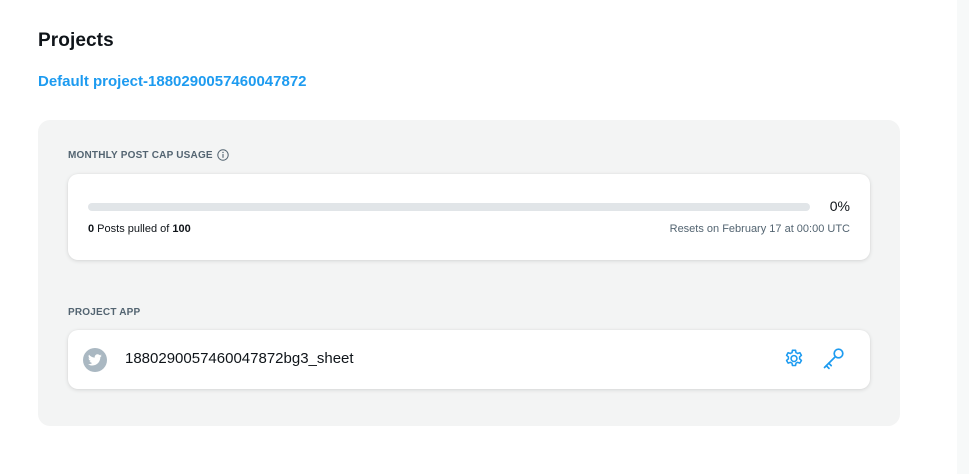 The image size is (969, 474). I want to click on key-icon, so click(833, 359).